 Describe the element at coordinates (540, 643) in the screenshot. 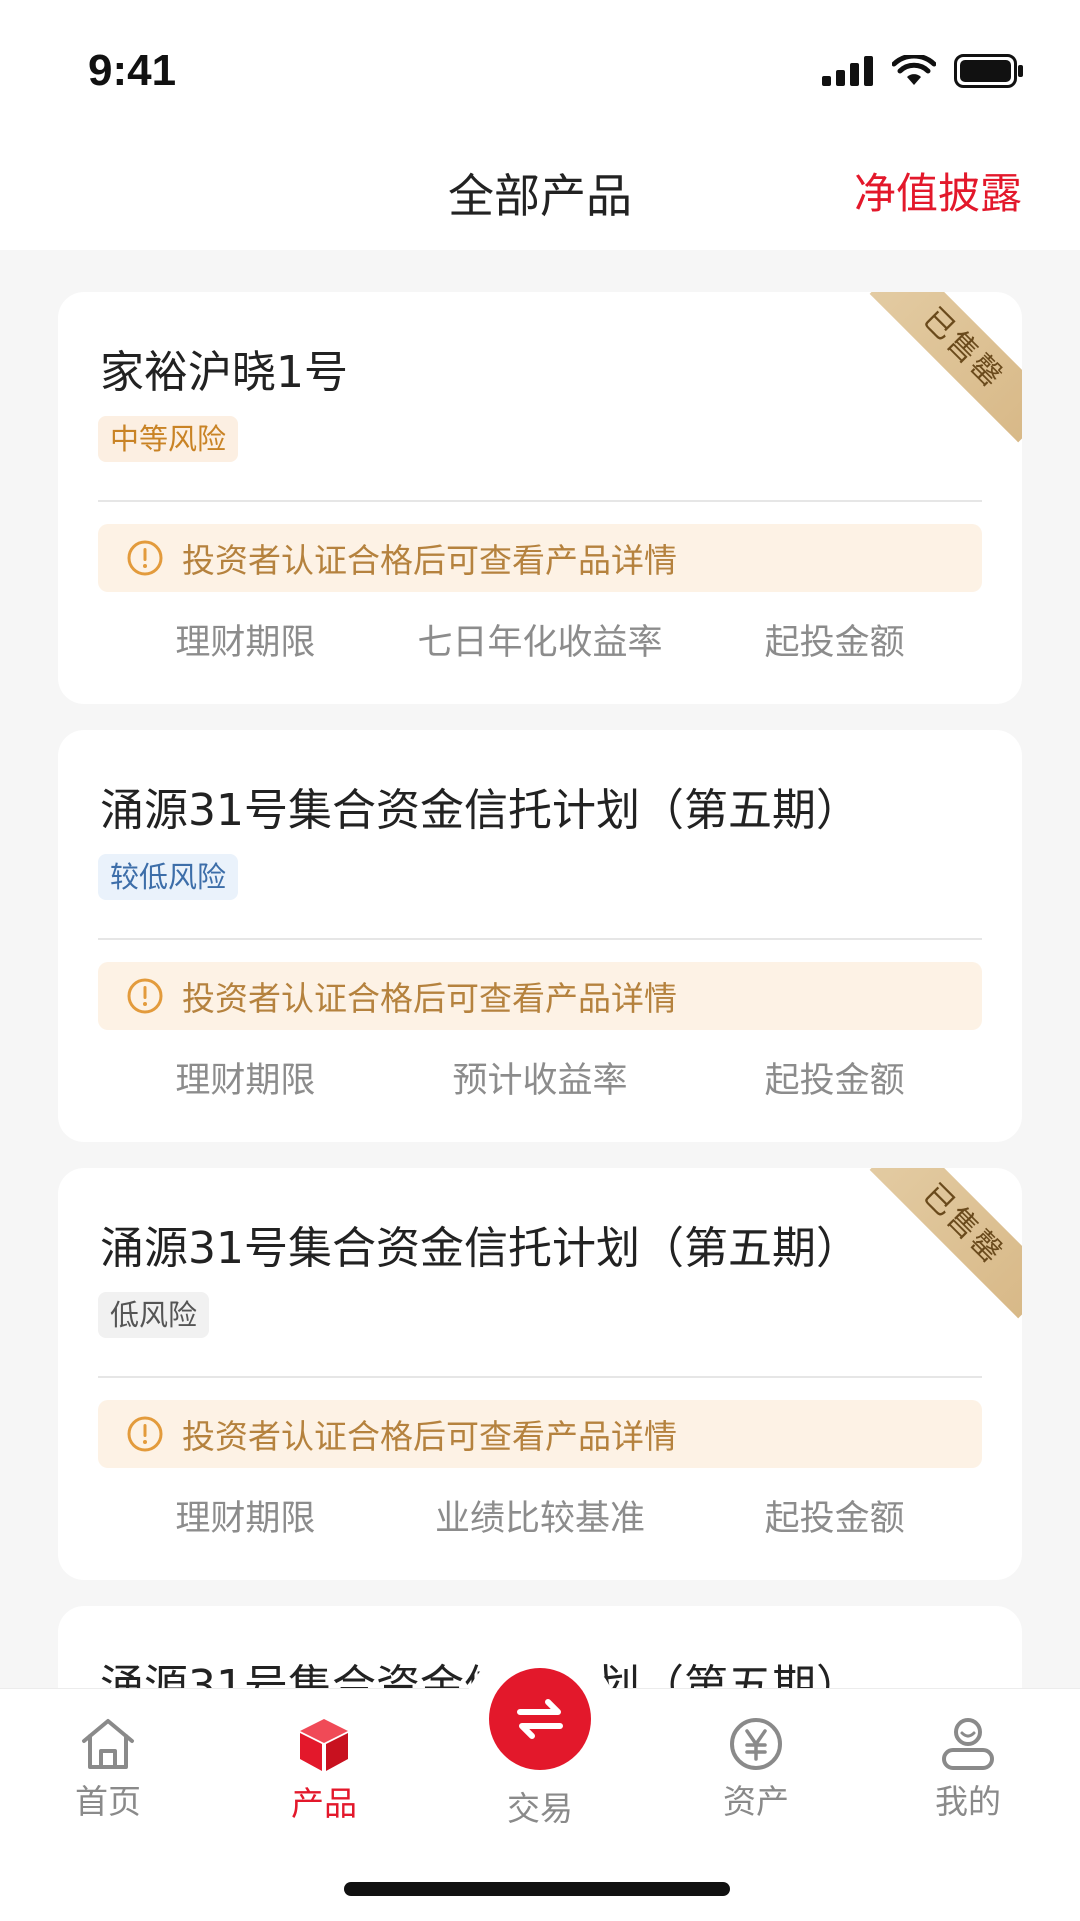

I see `metric-label: 七日年化收益率` at that location.